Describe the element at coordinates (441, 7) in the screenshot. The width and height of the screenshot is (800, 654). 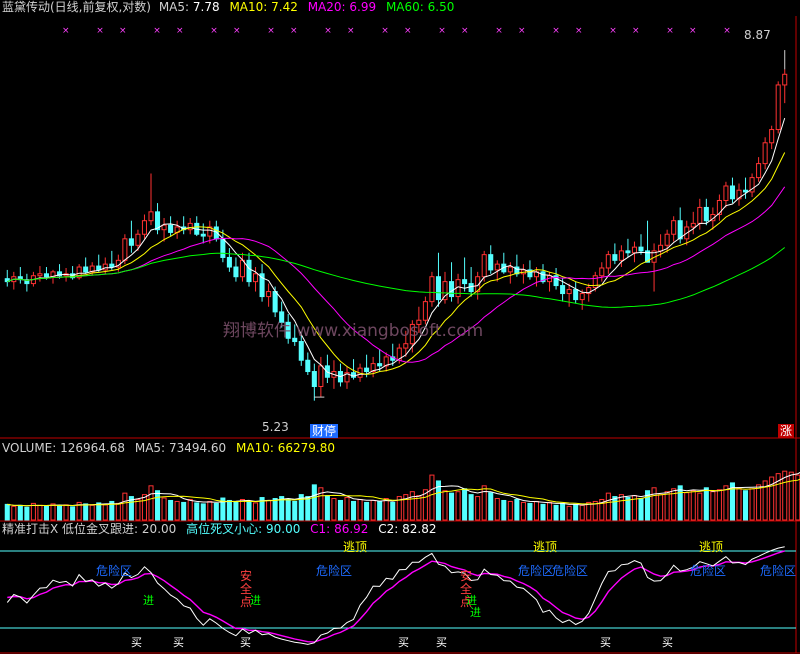
I see `ma60-value: 6.50` at that location.